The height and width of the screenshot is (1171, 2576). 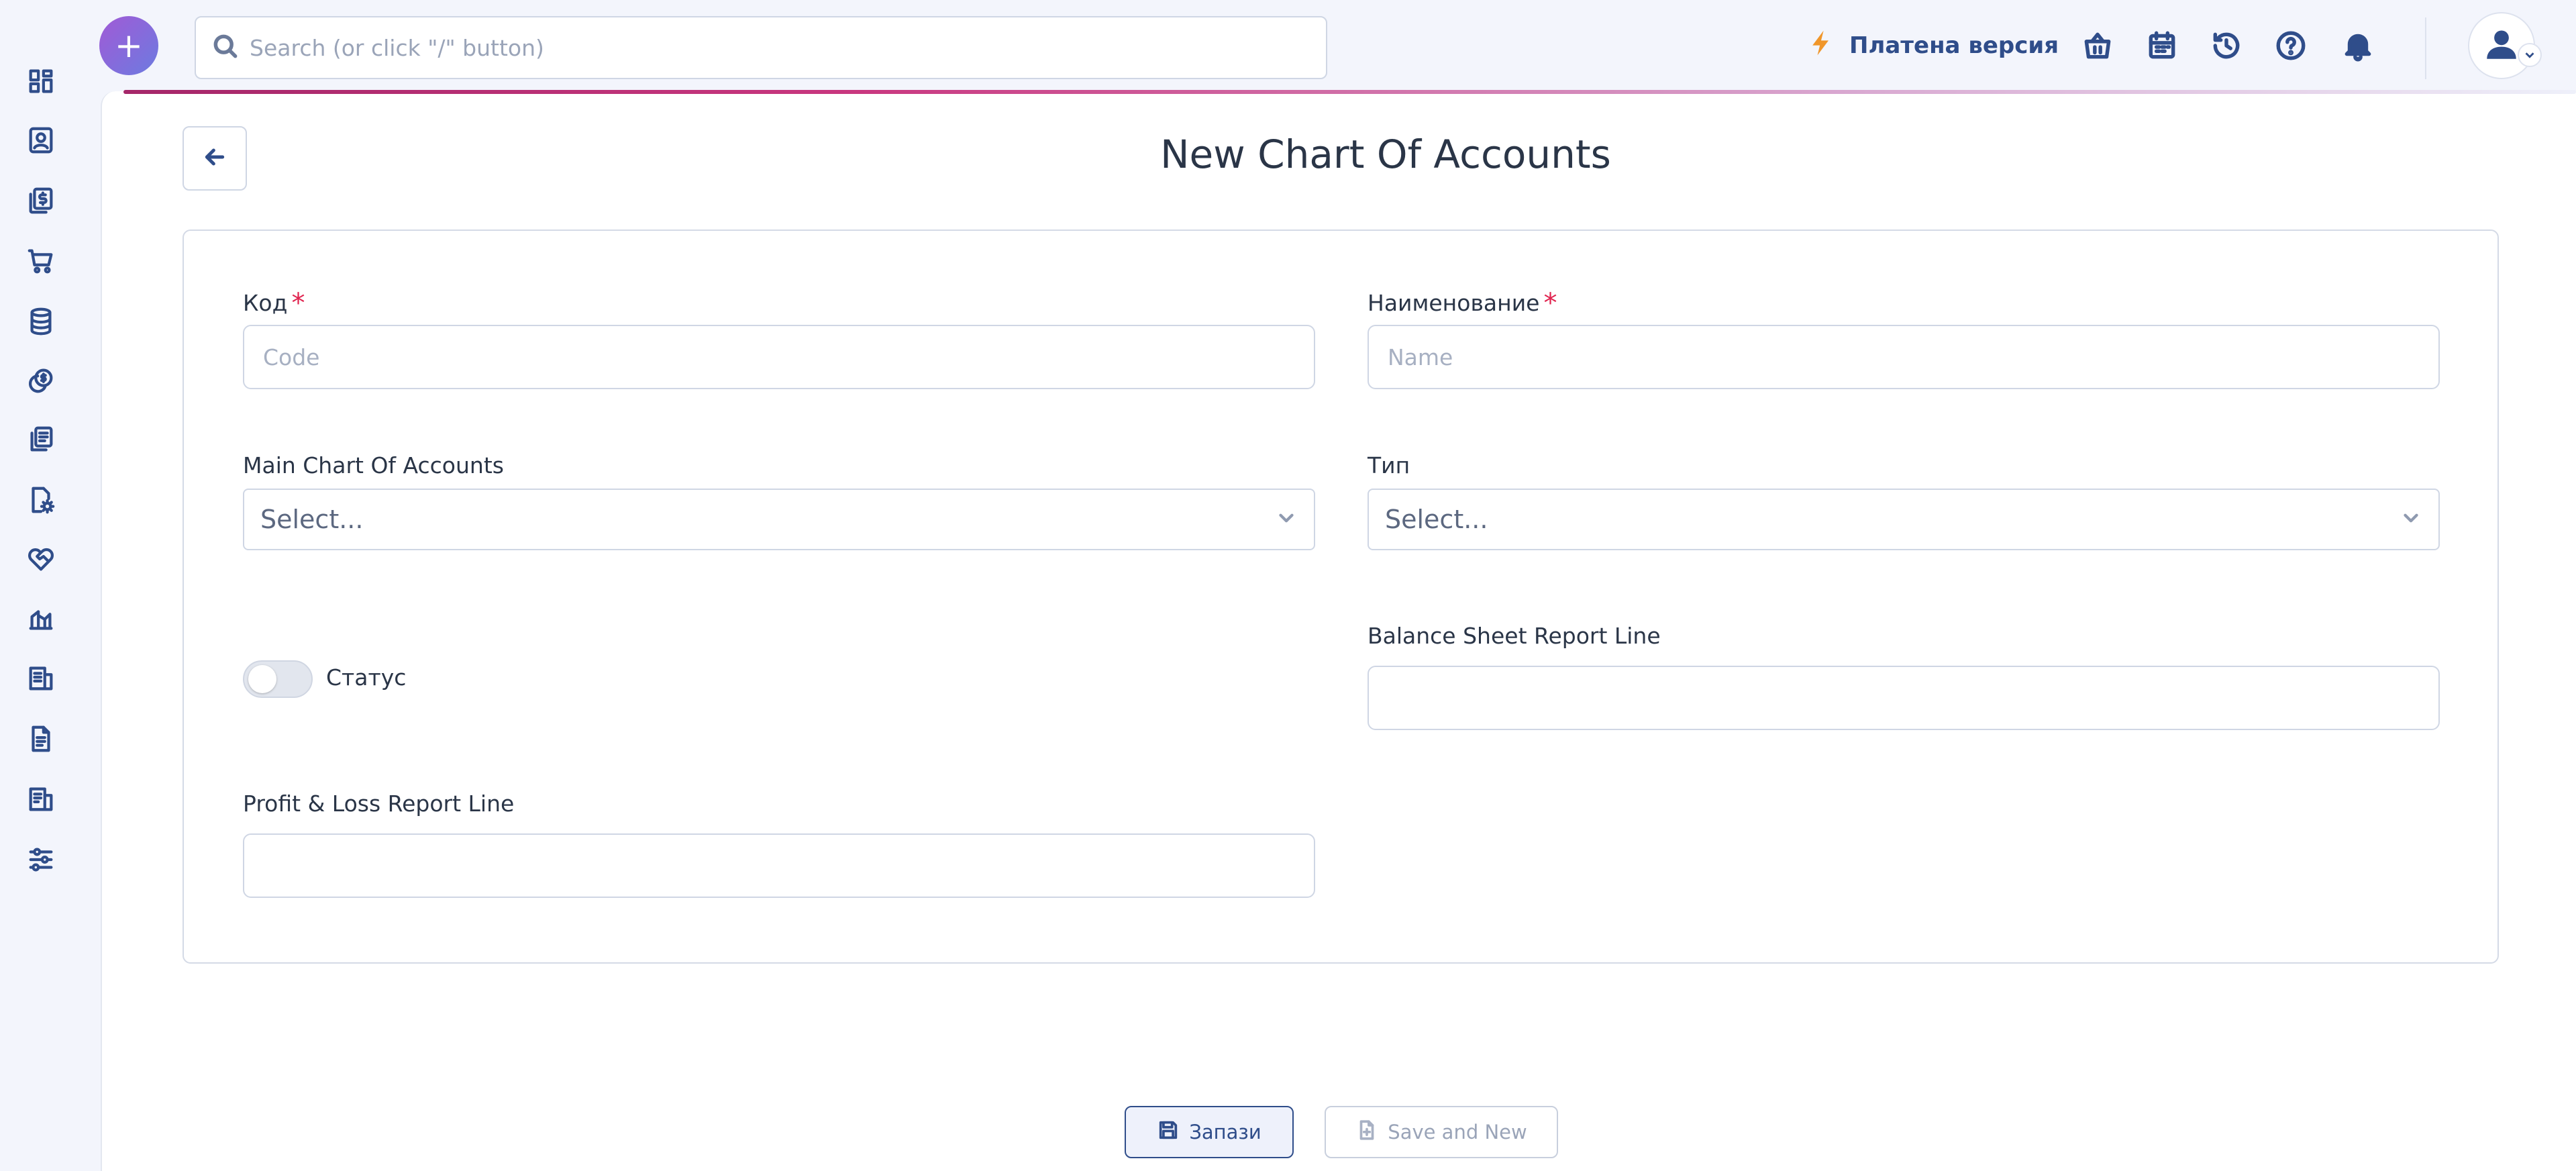 I want to click on coins-icon, so click(x=41, y=380).